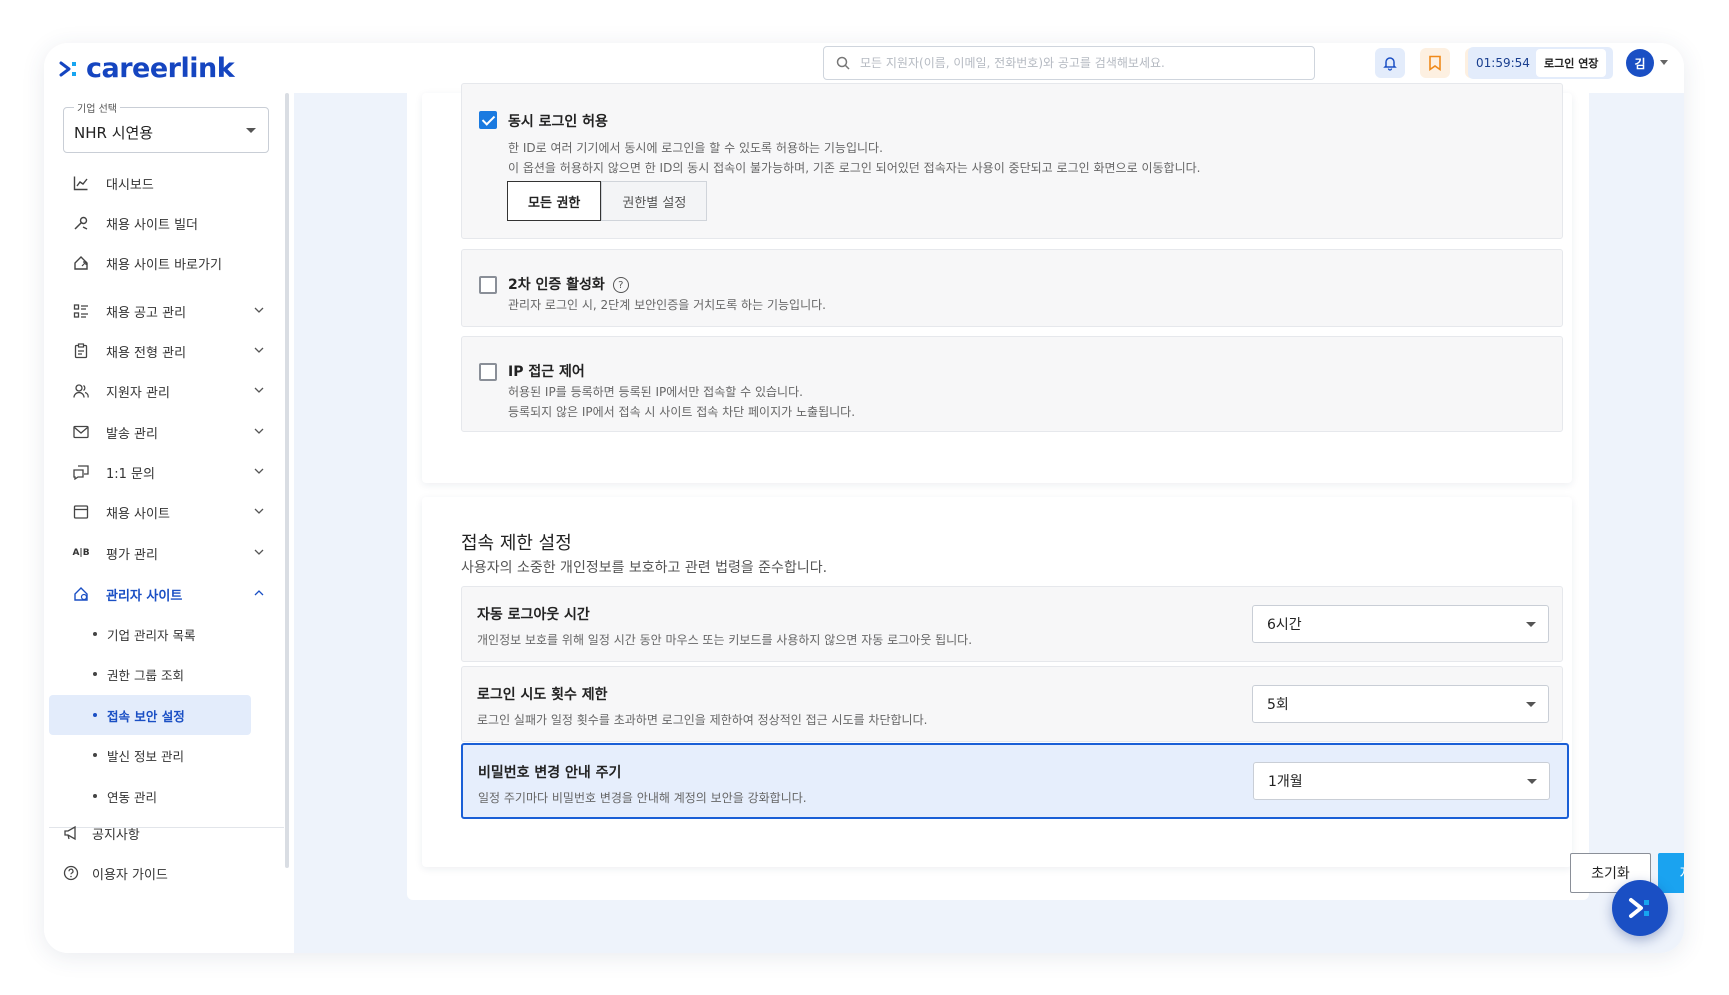  What do you see at coordinates (533, 615) in the screenshot?
I see `auto-logout-title: 자동 로그아웃 시간` at bounding box center [533, 615].